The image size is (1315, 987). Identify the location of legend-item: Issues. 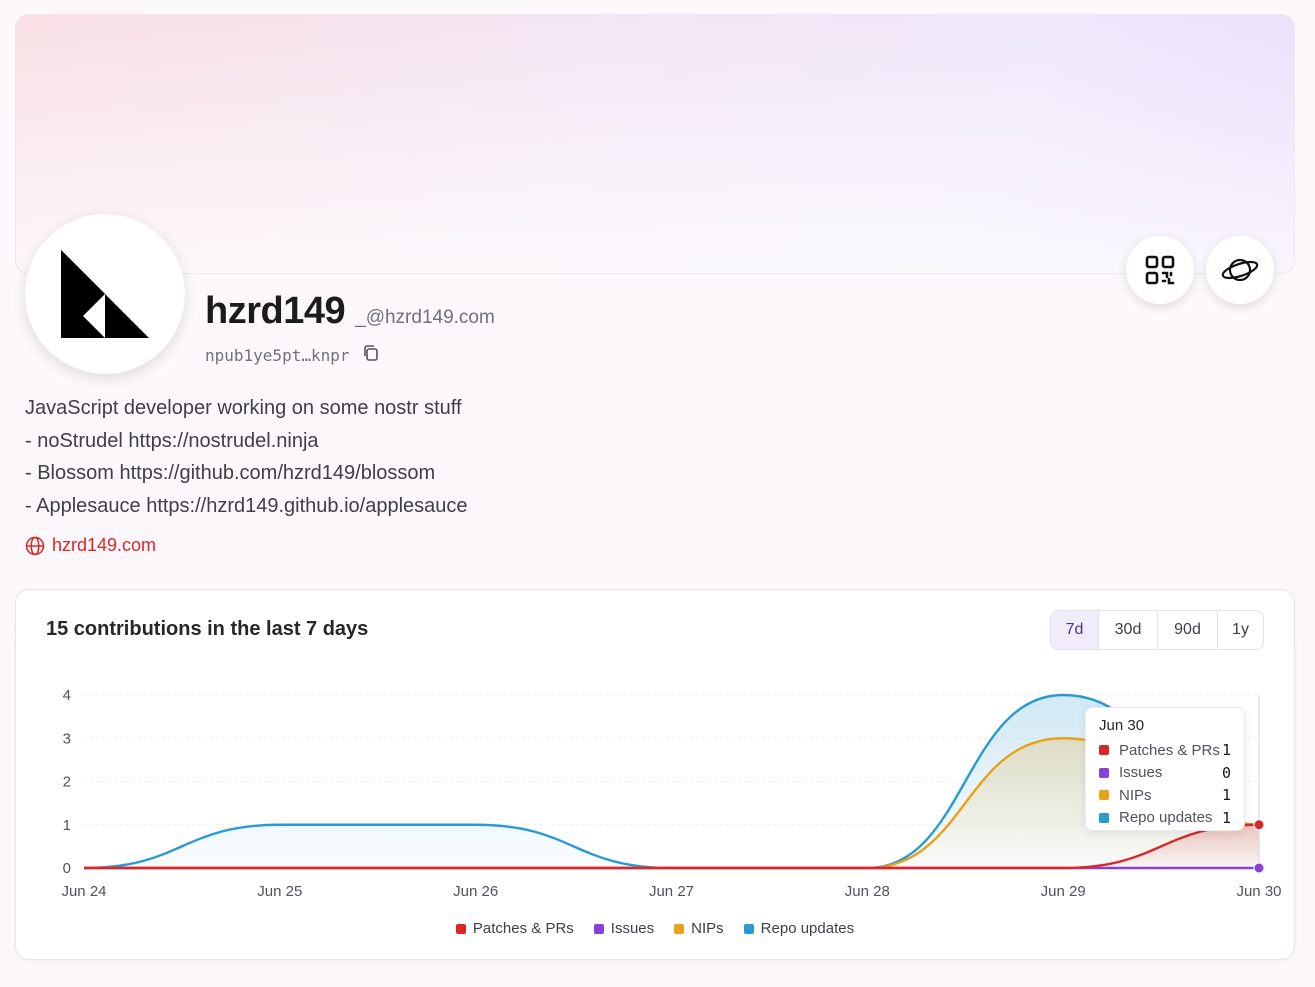
(624, 928).